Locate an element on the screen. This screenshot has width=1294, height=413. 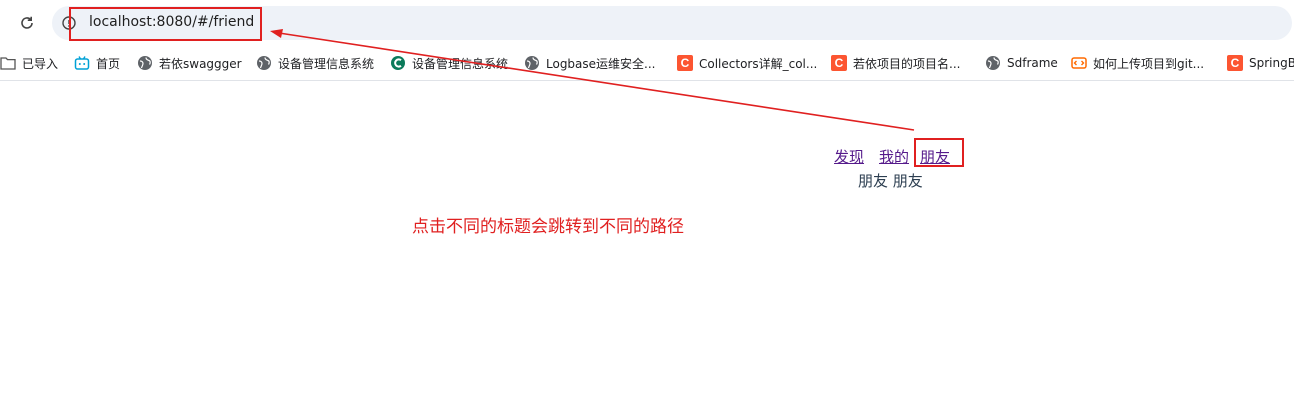
bookmark-sdframe: Sdframe is located at coordinates (1021, 63).